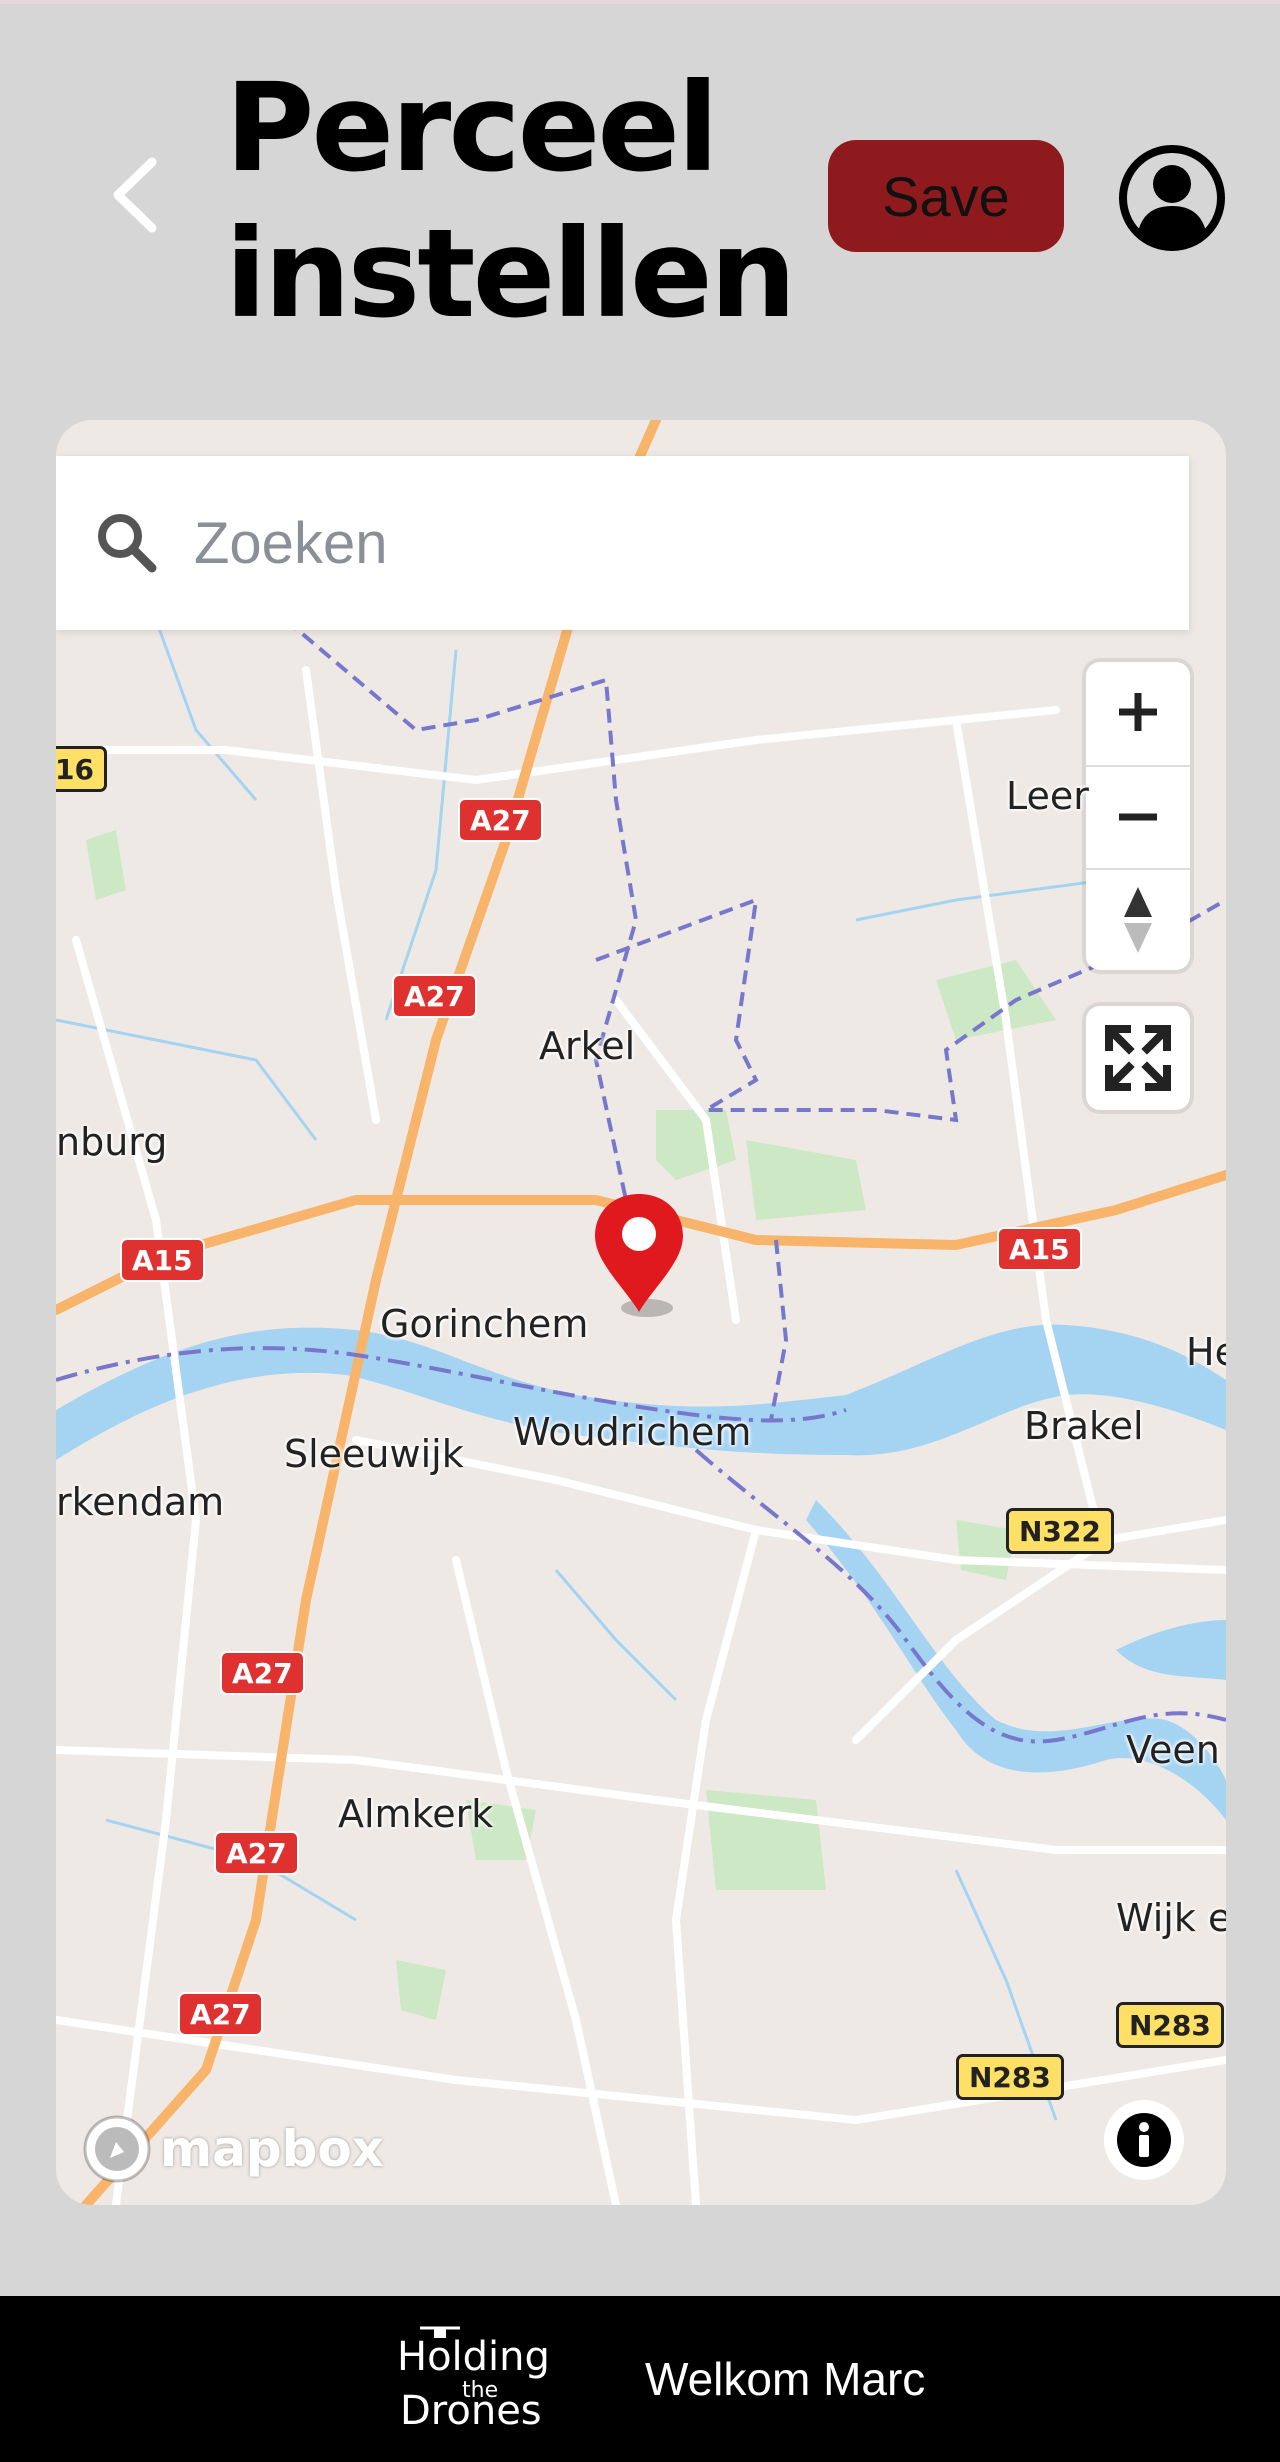 The image size is (1280, 2462). What do you see at coordinates (112, 1142) in the screenshot?
I see `map-place-label: nburg` at bounding box center [112, 1142].